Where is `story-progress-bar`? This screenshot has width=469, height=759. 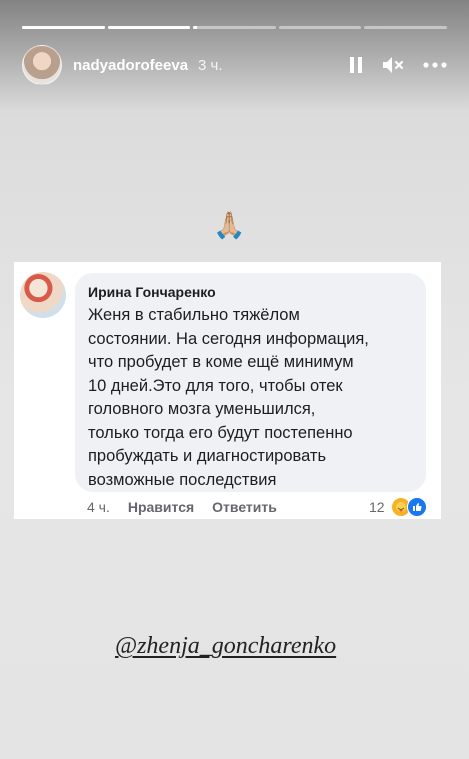 story-progress-bar is located at coordinates (234, 27).